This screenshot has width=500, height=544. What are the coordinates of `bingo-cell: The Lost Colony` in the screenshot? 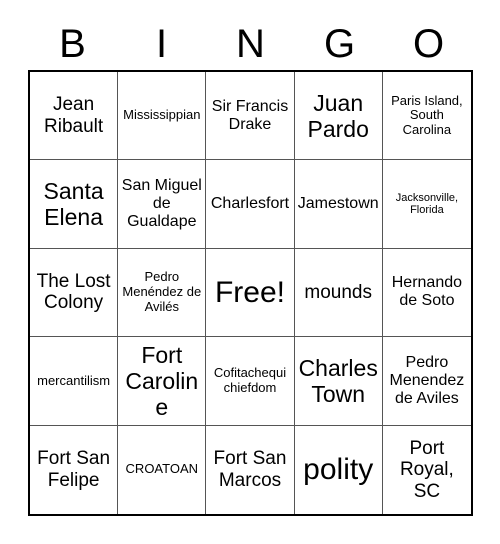 It's located at (74, 293).